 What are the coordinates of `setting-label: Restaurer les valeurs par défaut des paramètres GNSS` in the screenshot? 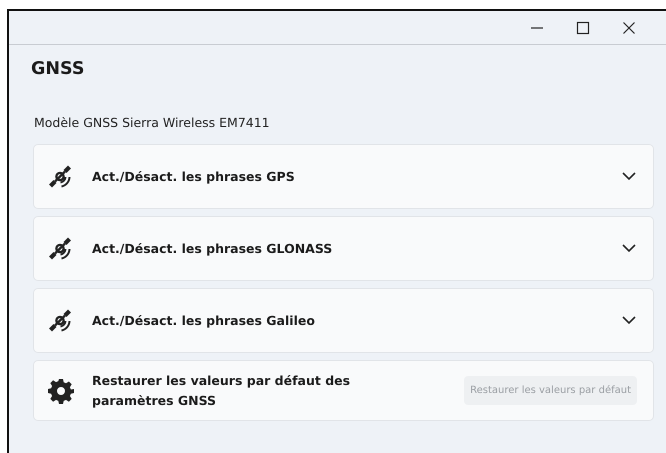 It's located at (222, 391).